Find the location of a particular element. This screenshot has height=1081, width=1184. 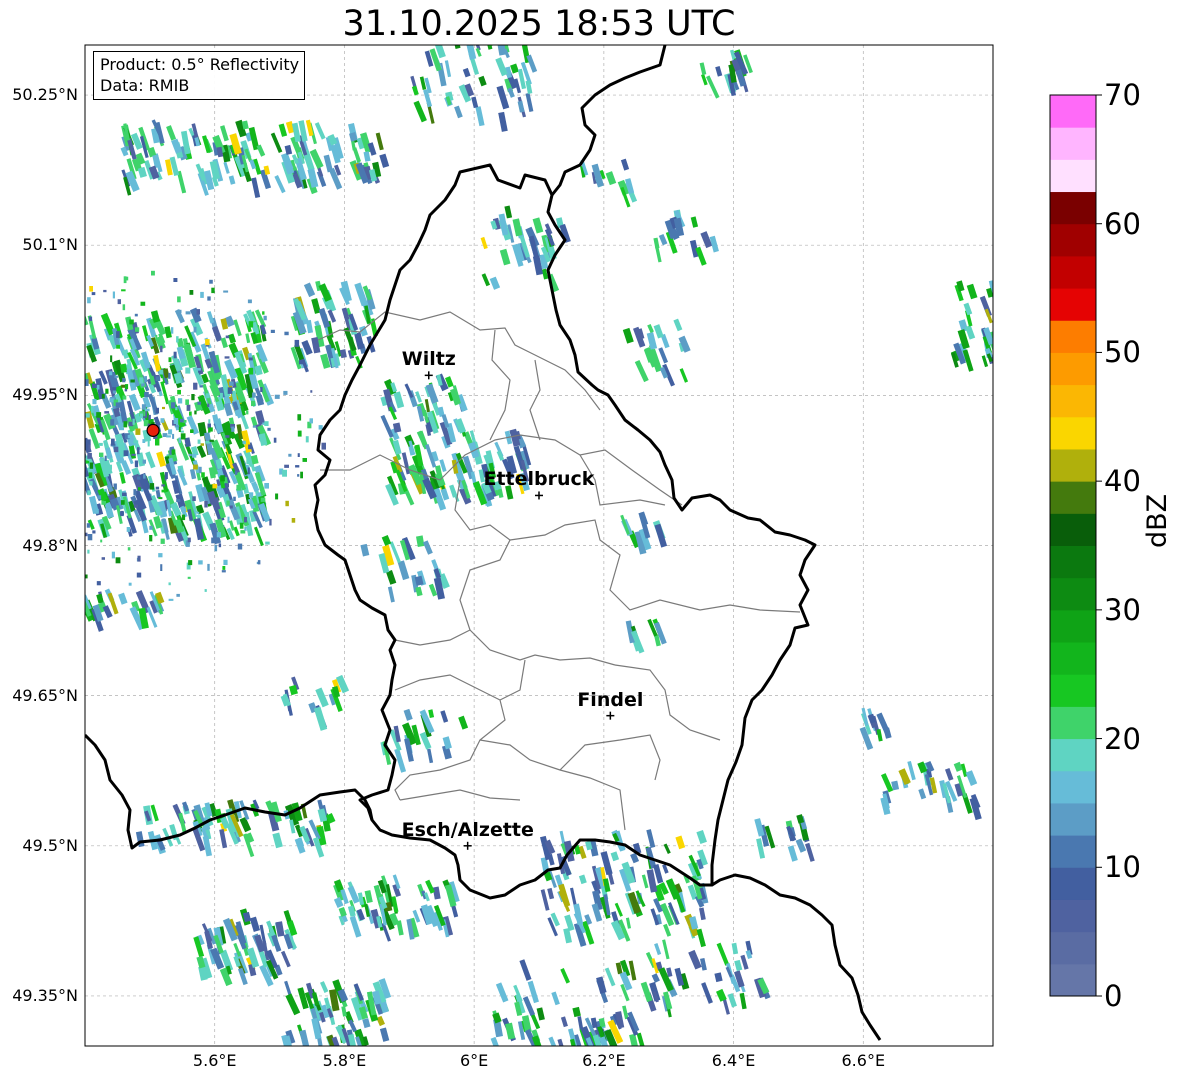

colorbar-tick-label: 0 is located at coordinates (1113, 996).